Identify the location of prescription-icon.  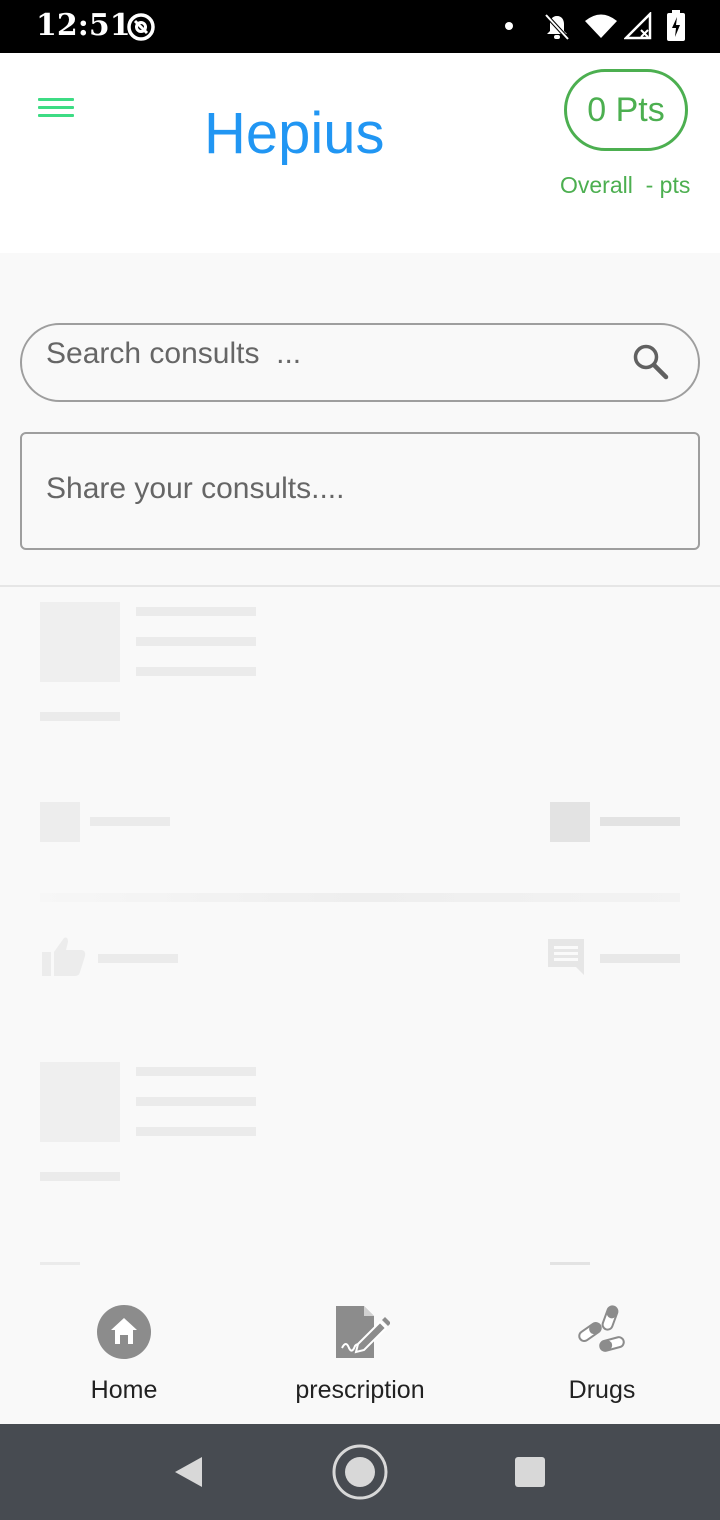
(363, 1332).